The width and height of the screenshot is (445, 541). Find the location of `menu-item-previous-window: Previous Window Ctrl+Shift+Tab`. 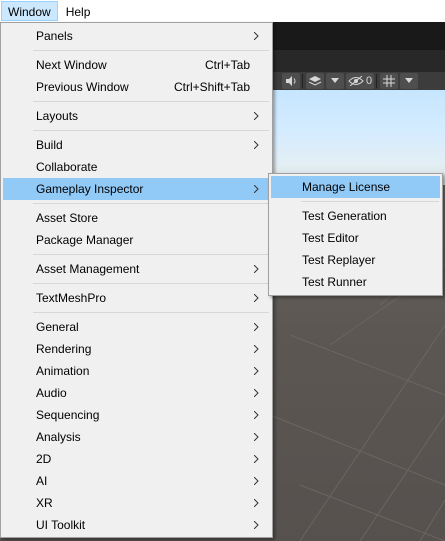

menu-item-previous-window: Previous Window Ctrl+Shift+Tab is located at coordinates (136, 87).